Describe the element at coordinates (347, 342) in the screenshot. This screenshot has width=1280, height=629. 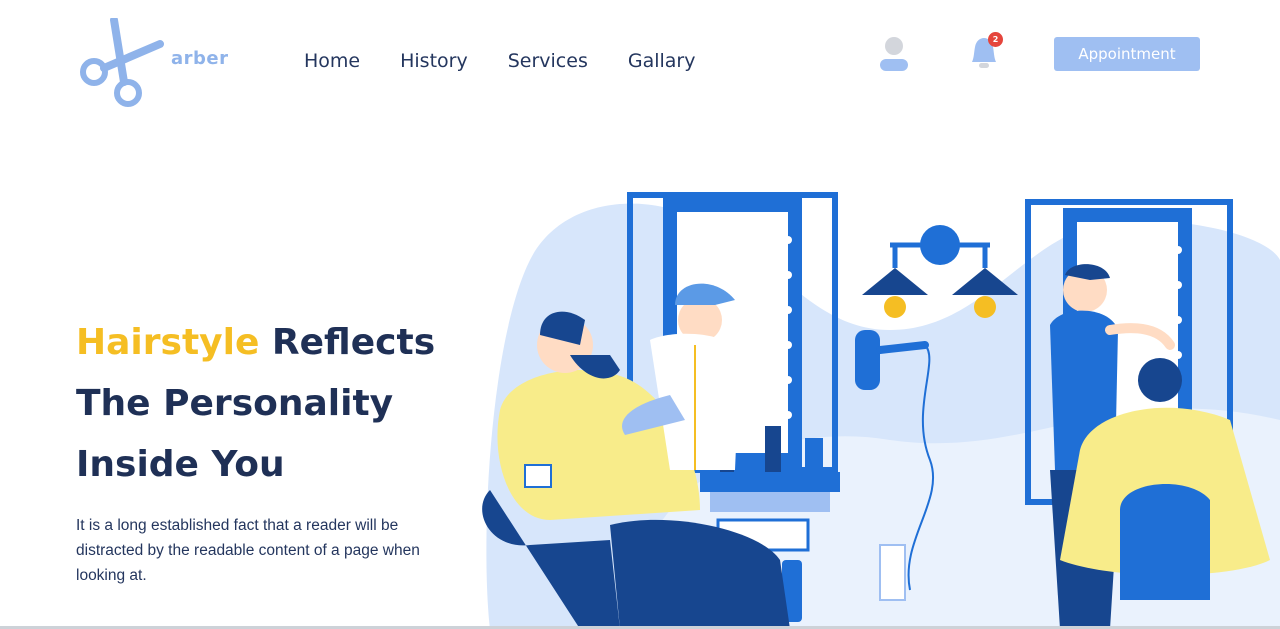
I see `hero-title-rest: Reflects` at that location.